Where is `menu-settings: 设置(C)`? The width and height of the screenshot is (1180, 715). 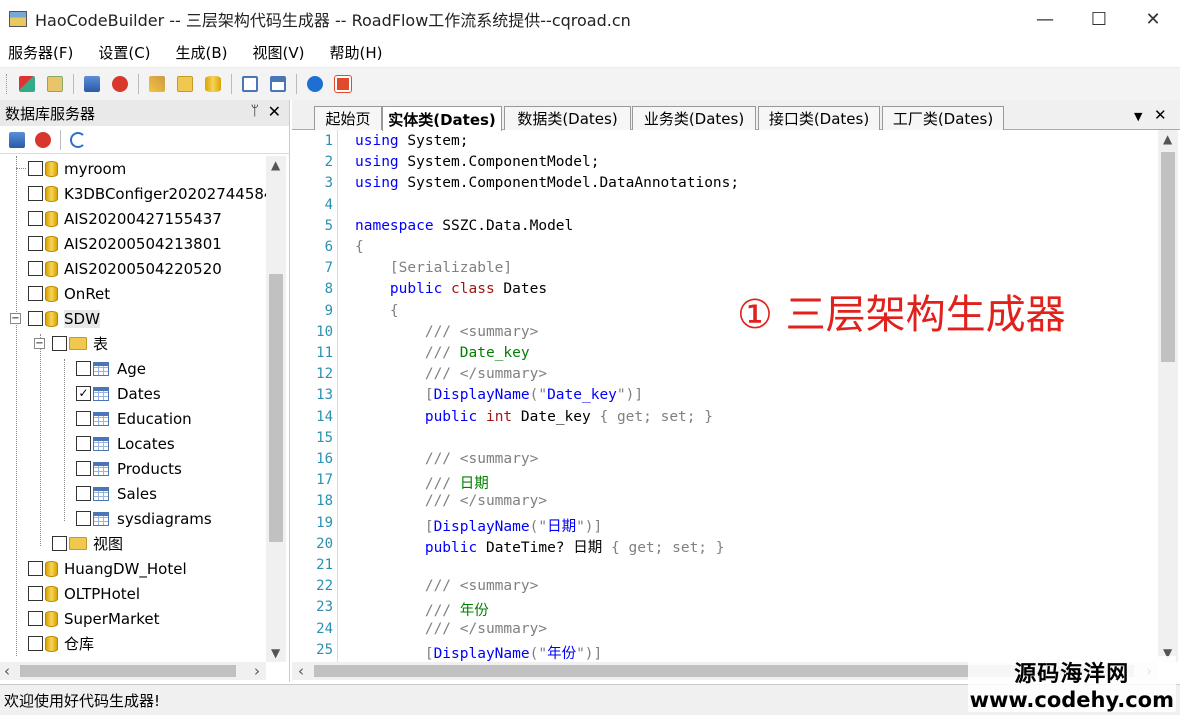
menu-settings: 设置(C) is located at coordinates (124, 52).